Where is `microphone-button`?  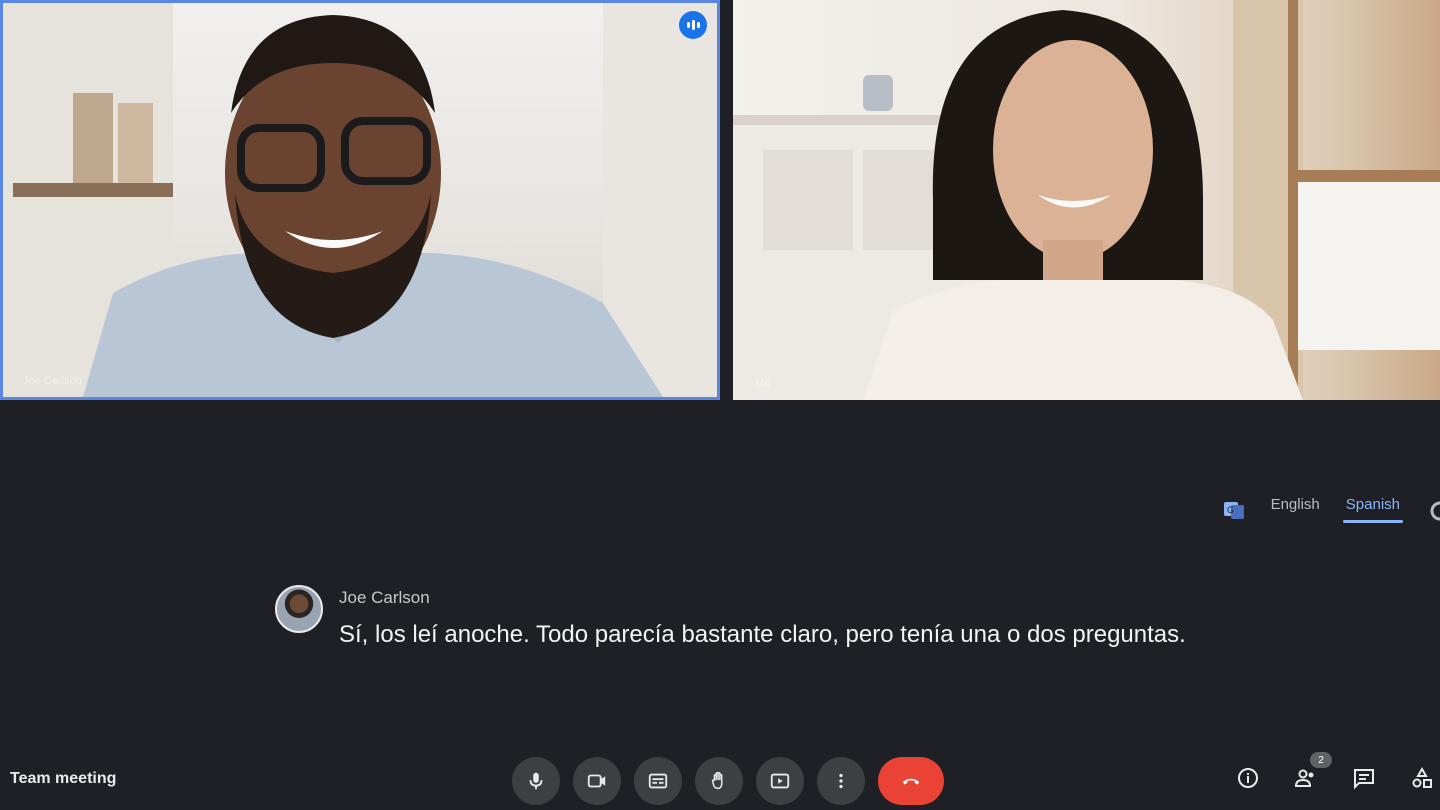
microphone-button is located at coordinates (536, 781).